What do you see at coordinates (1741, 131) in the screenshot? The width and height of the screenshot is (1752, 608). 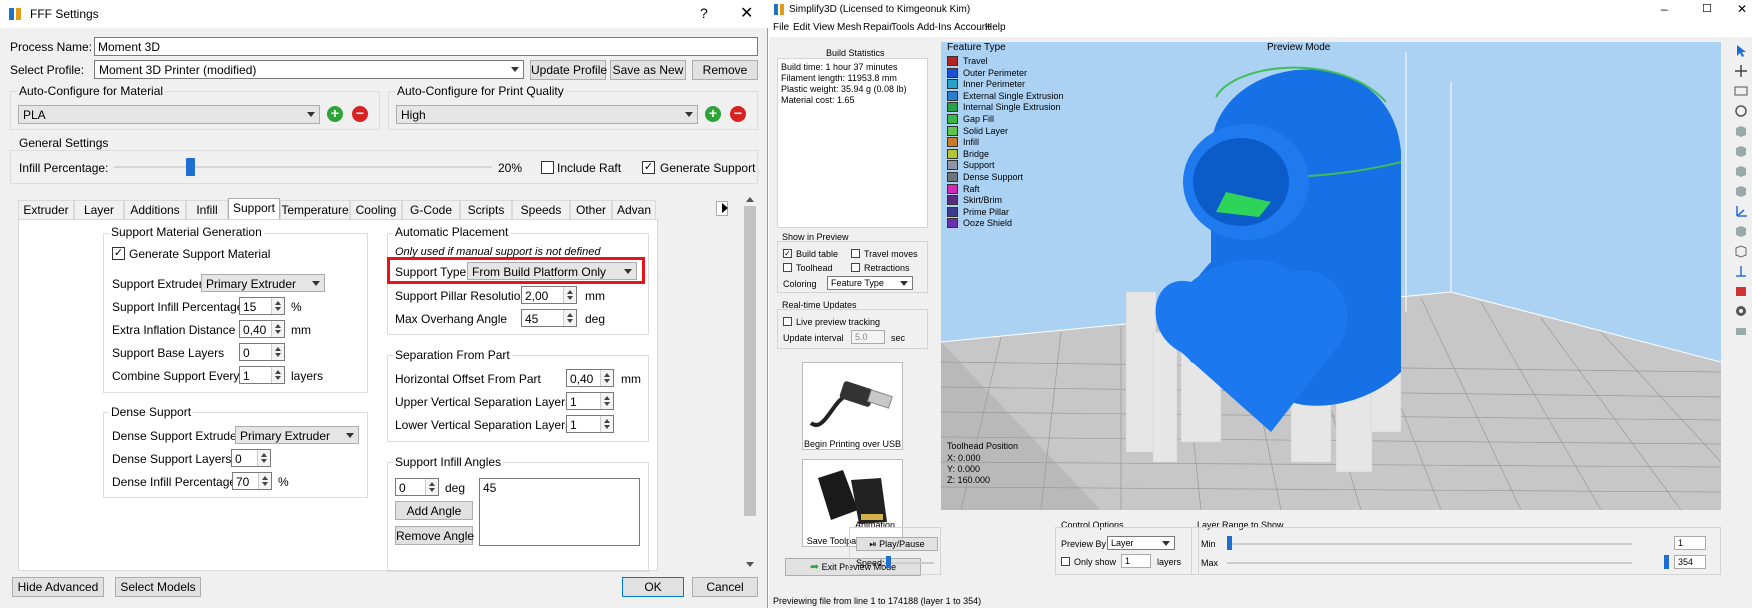 I see `view-default-icon` at bounding box center [1741, 131].